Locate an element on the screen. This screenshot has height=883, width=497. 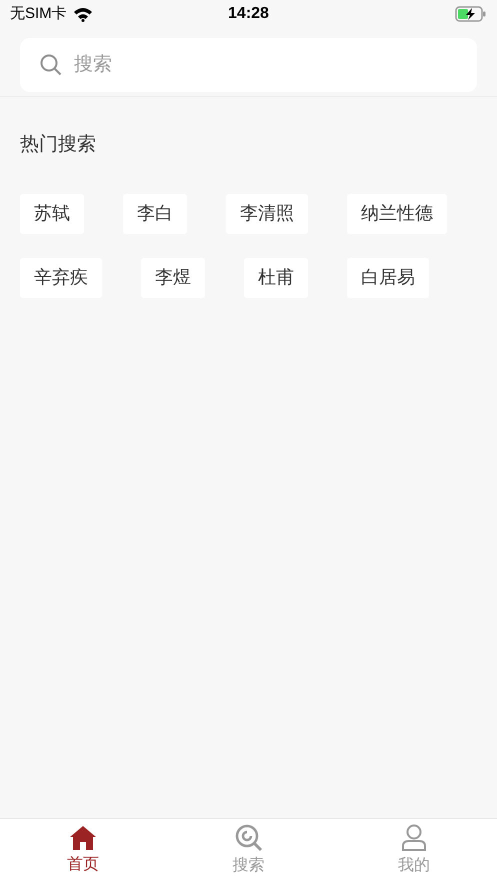
section-title: 热门搜索 is located at coordinates (58, 145).